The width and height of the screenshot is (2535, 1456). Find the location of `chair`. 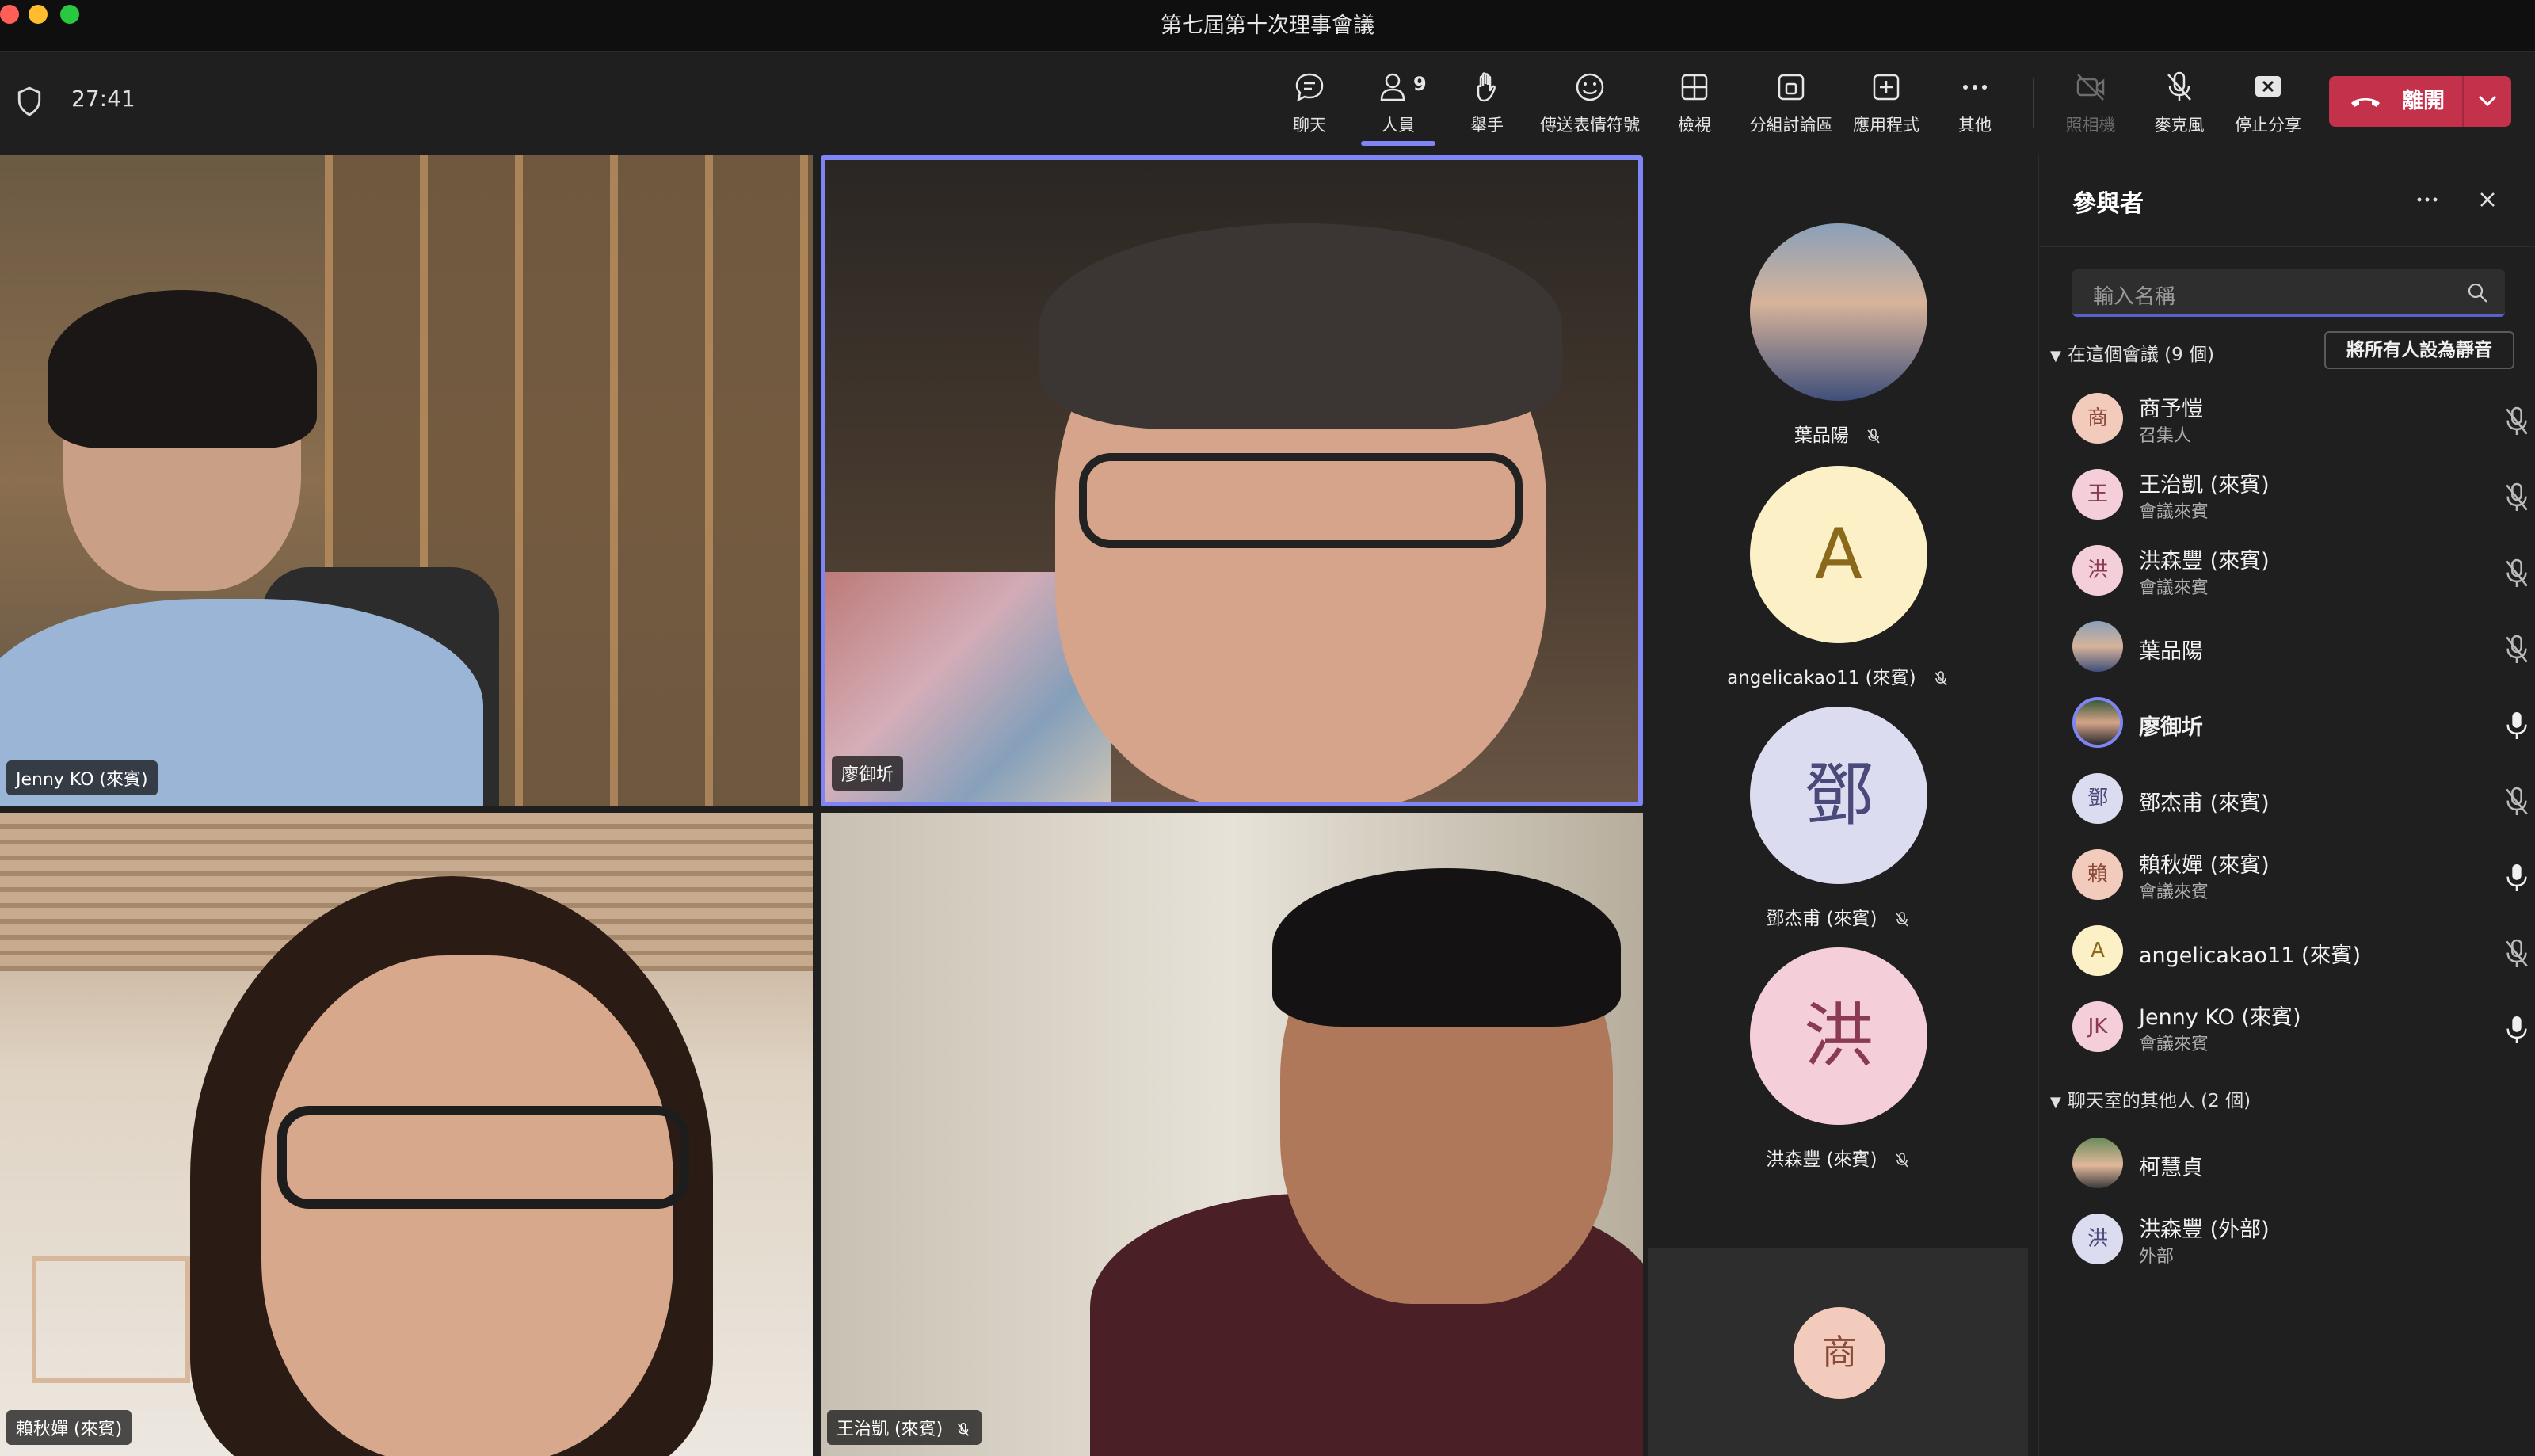

chair is located at coordinates (111, 1319).